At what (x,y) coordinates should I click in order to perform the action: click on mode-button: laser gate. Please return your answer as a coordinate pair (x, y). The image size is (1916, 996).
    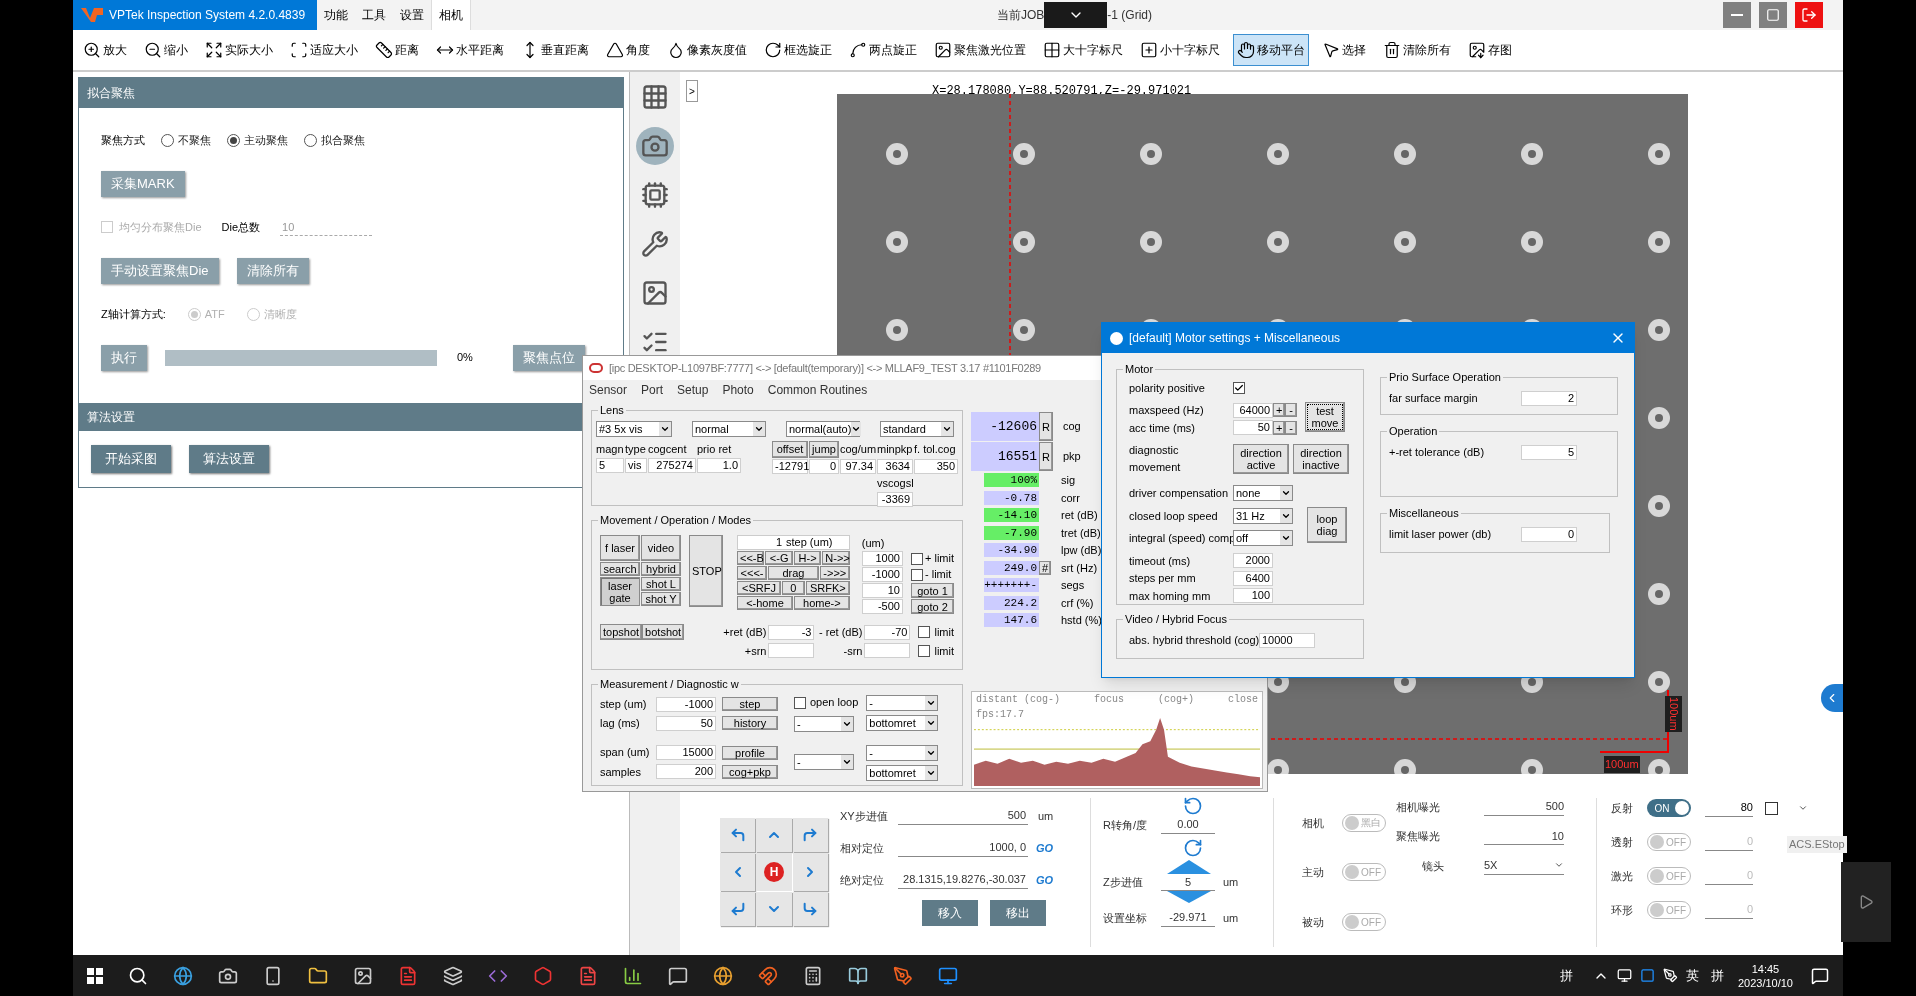
    Looking at the image, I should click on (620, 591).